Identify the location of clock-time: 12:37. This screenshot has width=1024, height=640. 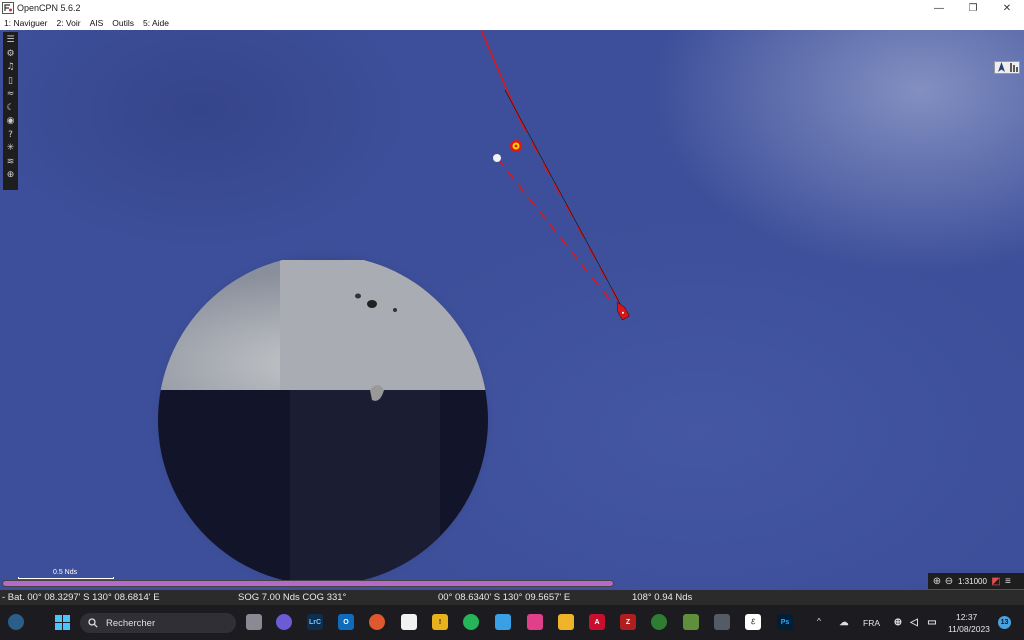
(966, 617).